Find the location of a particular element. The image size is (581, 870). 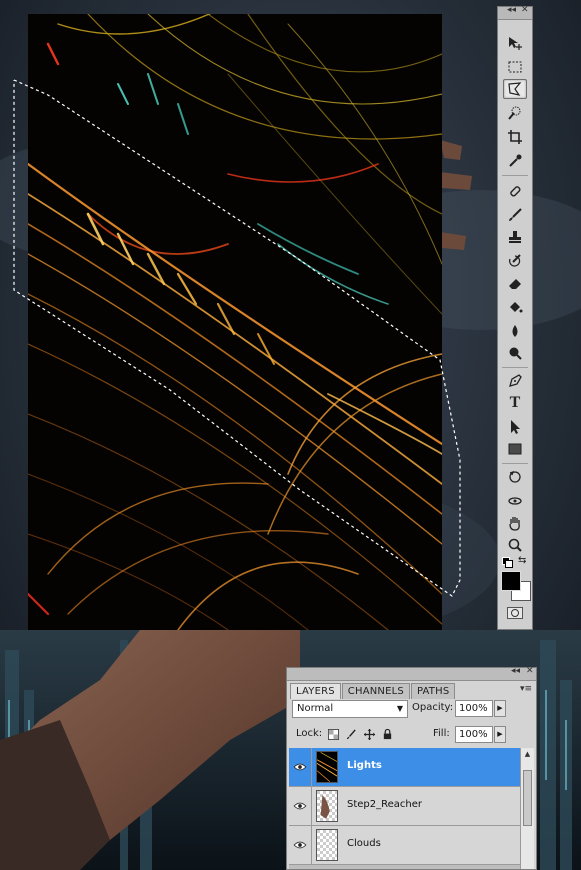

tools-panel-titlebar: ◂◂ ✕ is located at coordinates (515, 12).